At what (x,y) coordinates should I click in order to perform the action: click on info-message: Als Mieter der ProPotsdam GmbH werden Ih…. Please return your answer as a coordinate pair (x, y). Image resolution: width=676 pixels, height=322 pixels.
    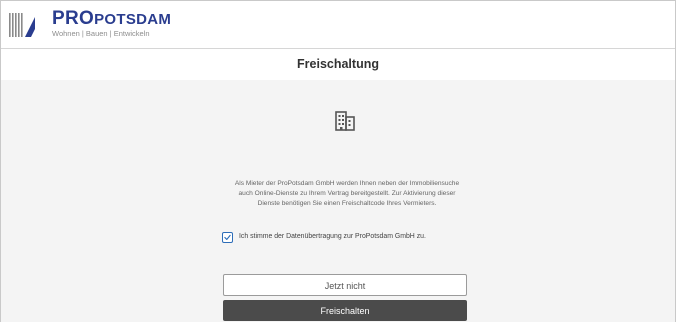
    Looking at the image, I should click on (347, 193).